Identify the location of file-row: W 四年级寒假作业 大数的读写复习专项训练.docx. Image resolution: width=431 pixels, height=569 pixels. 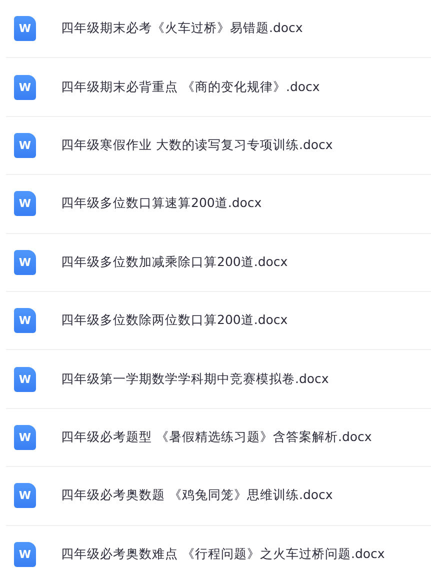
(218, 146).